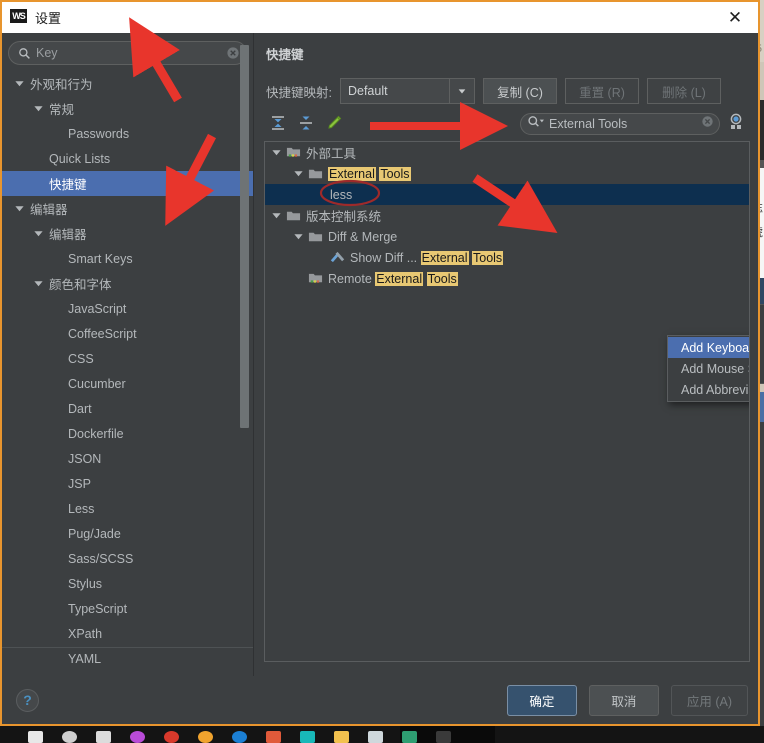  What do you see at coordinates (127, 658) in the screenshot?
I see `sidebar-item-23: YAML` at bounding box center [127, 658].